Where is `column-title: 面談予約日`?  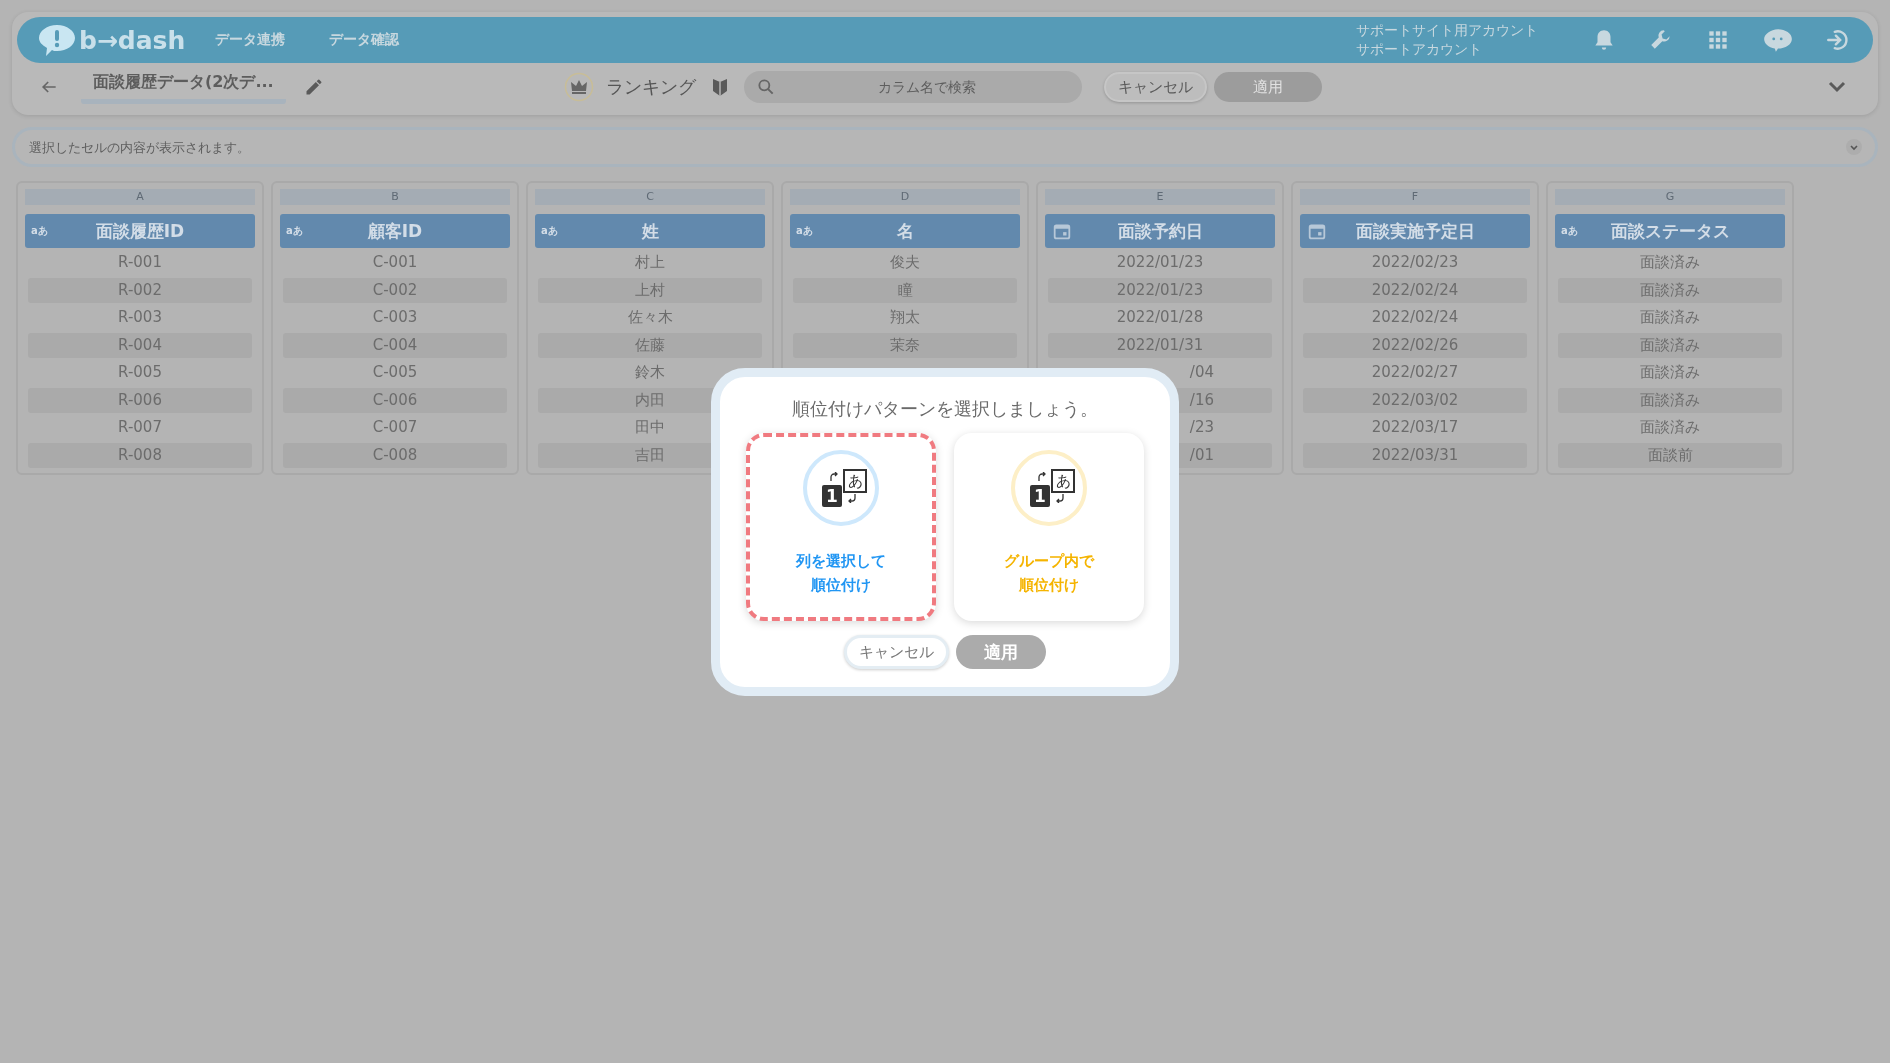 column-title: 面談予約日 is located at coordinates (1160, 231).